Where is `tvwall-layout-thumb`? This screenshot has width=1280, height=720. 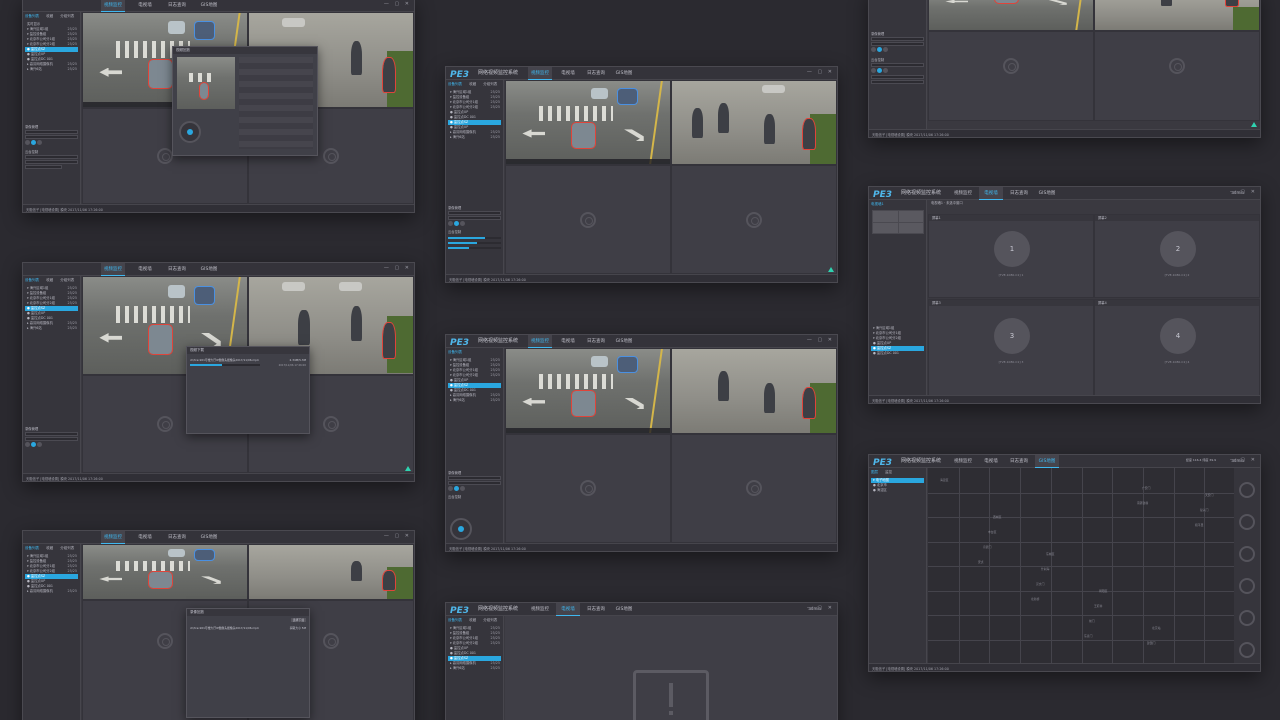 tvwall-layout-thumb is located at coordinates (898, 222).